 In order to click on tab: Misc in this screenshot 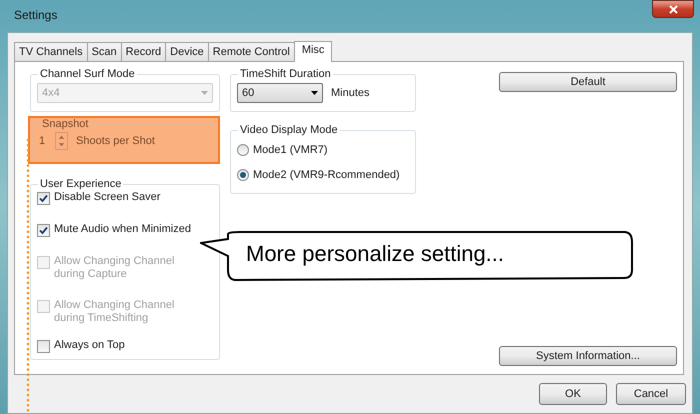, I will do `click(313, 51)`.